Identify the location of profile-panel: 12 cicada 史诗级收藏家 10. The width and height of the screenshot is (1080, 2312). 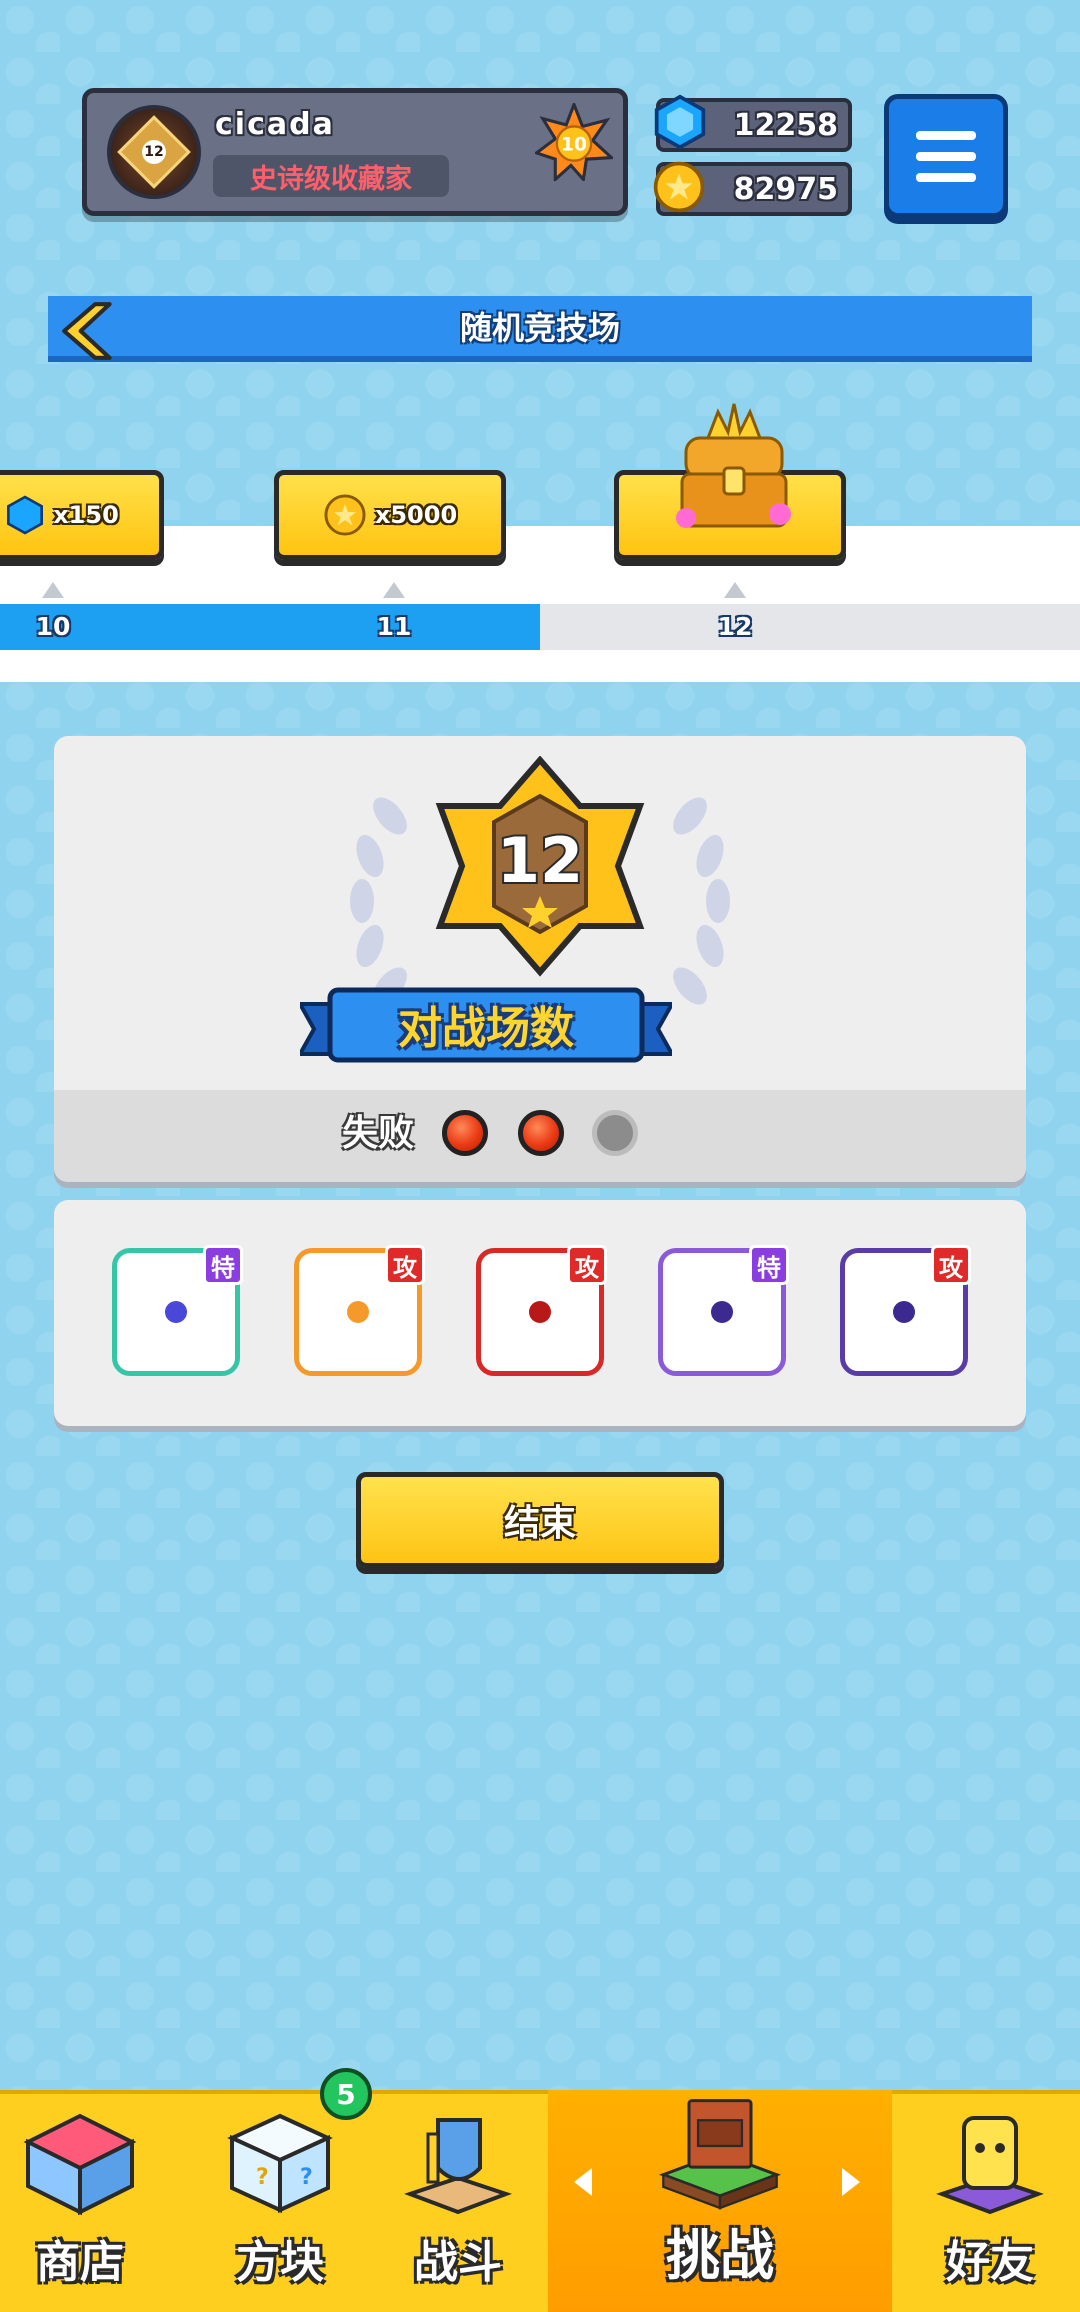
(355, 152).